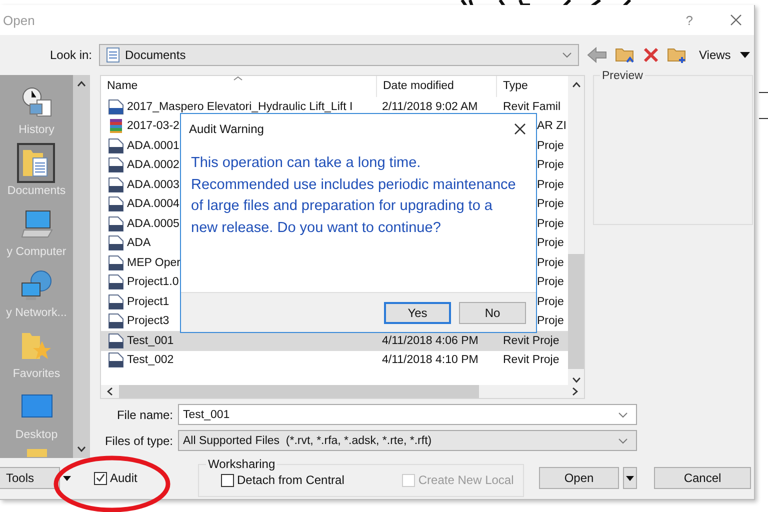 The height and width of the screenshot is (512, 768). Describe the element at coordinates (575, 391) in the screenshot. I see `scroll-right-icon` at that location.